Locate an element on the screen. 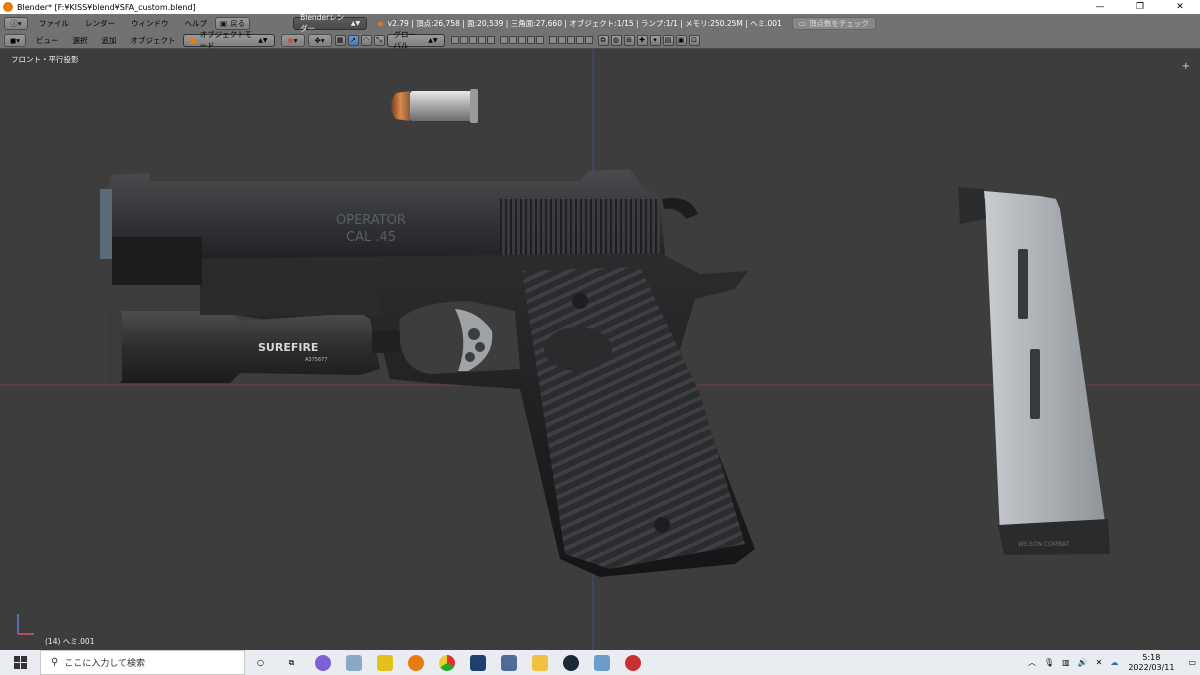  view-name-label: フロント・平行投影 is located at coordinates (45, 59).